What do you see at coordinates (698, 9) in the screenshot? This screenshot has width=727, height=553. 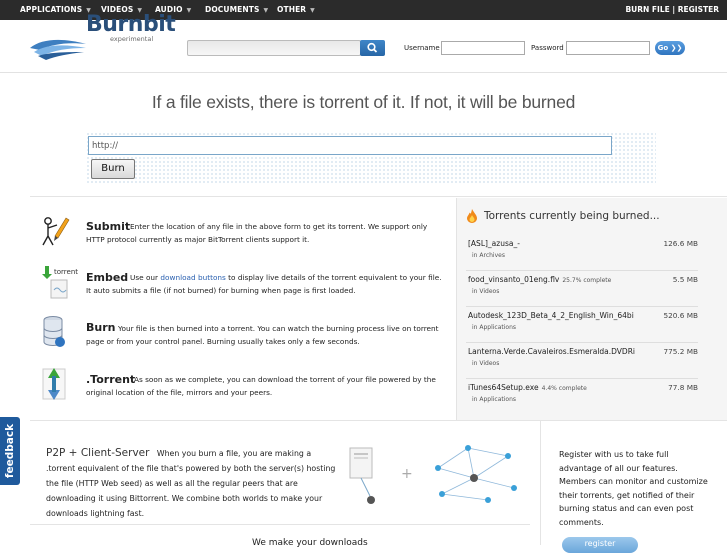 I see `register-link: REGISTER` at bounding box center [698, 9].